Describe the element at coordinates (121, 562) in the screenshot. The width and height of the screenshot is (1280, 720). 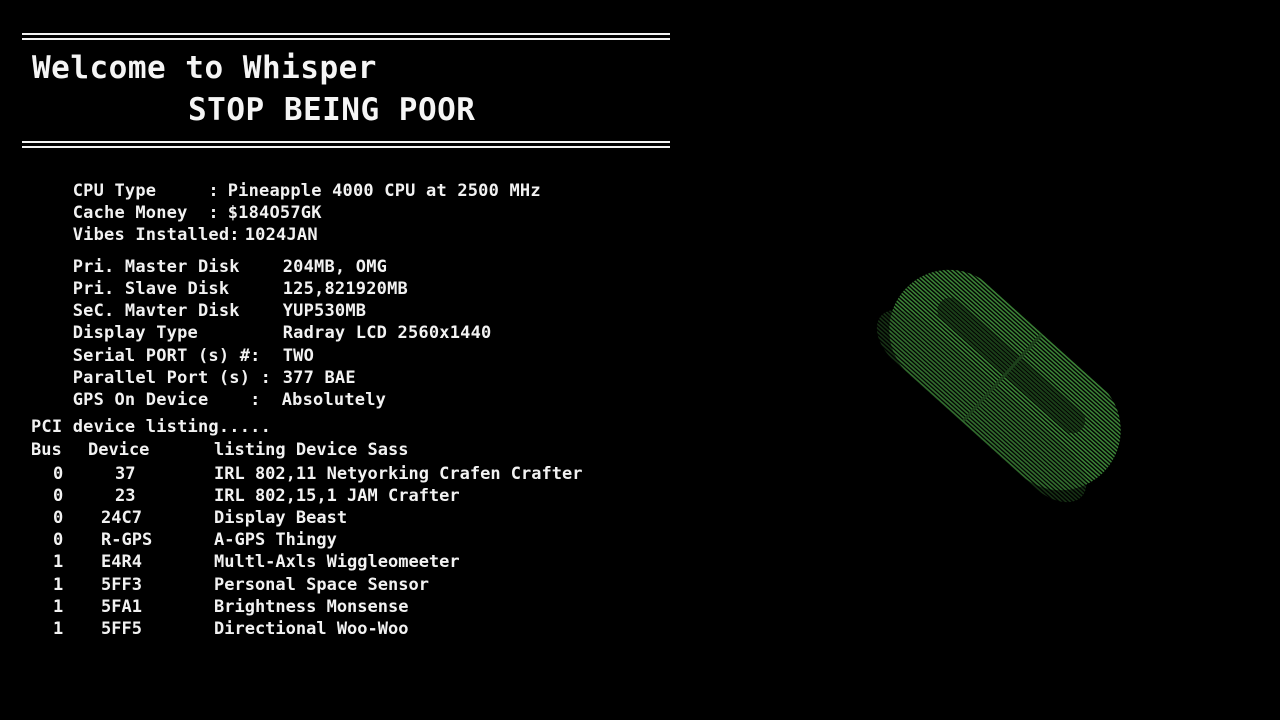
I see `pci-row-device: E4R4` at that location.